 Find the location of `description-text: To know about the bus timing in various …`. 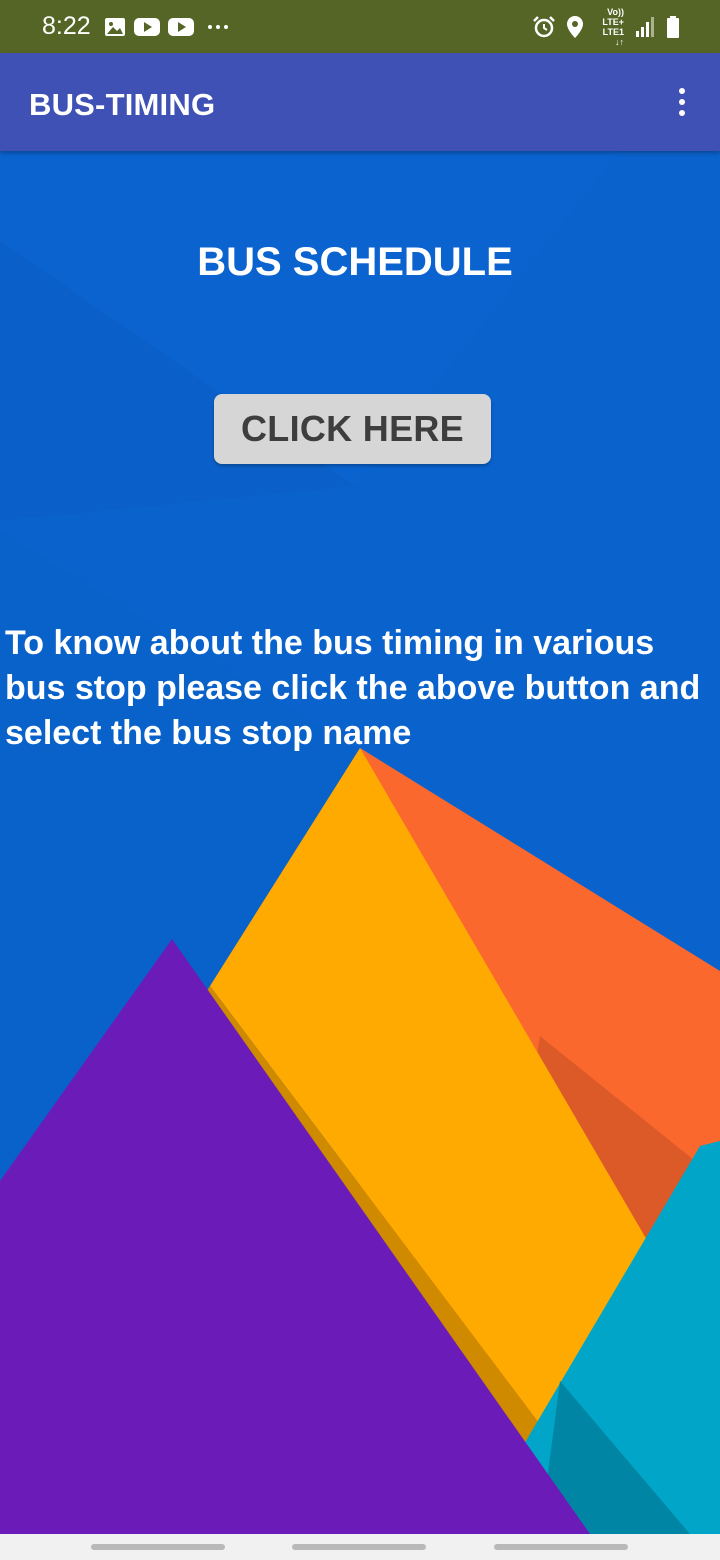

description-text: To know about the bus timing in various … is located at coordinates (353, 688).